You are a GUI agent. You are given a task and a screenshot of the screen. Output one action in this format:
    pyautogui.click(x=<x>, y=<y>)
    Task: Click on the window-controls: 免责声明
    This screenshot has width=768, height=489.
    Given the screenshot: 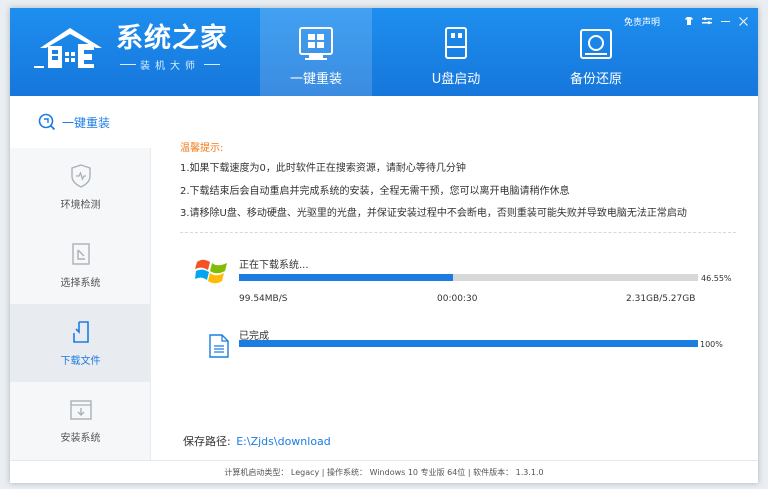 What is the action you would take?
    pyautogui.click(x=687, y=21)
    